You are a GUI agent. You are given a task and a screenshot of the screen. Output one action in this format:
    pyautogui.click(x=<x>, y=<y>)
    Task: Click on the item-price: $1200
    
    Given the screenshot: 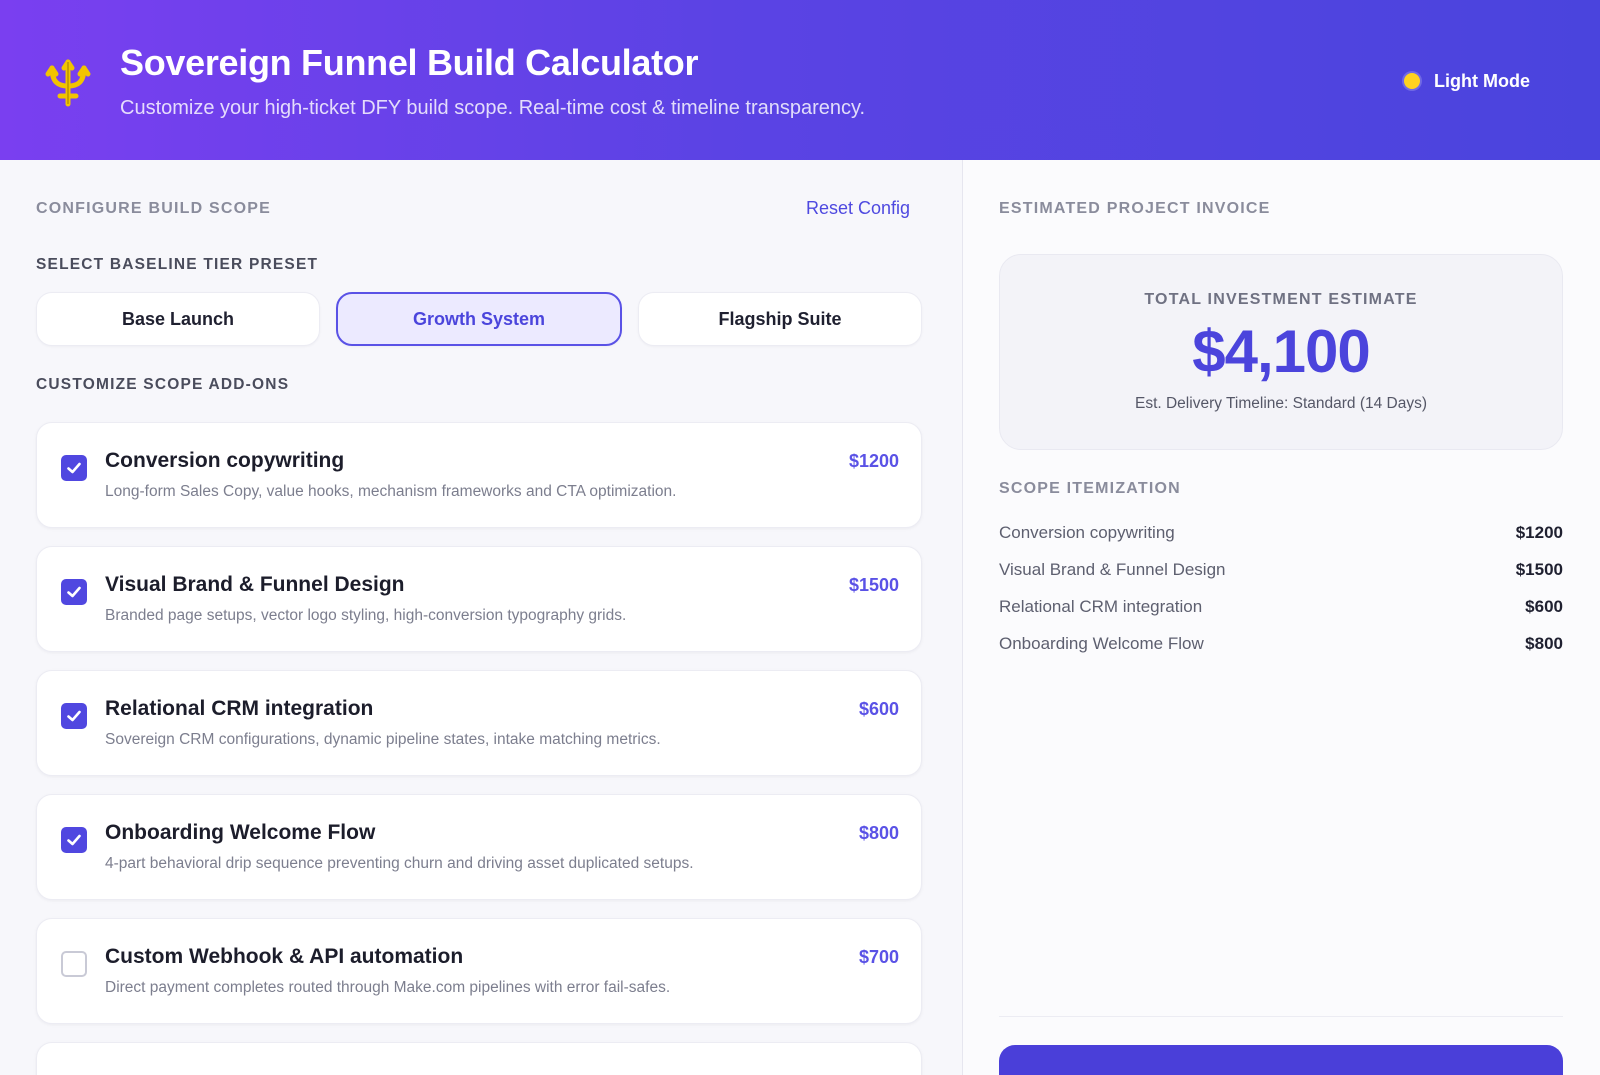 What is the action you would take?
    pyautogui.click(x=1539, y=532)
    